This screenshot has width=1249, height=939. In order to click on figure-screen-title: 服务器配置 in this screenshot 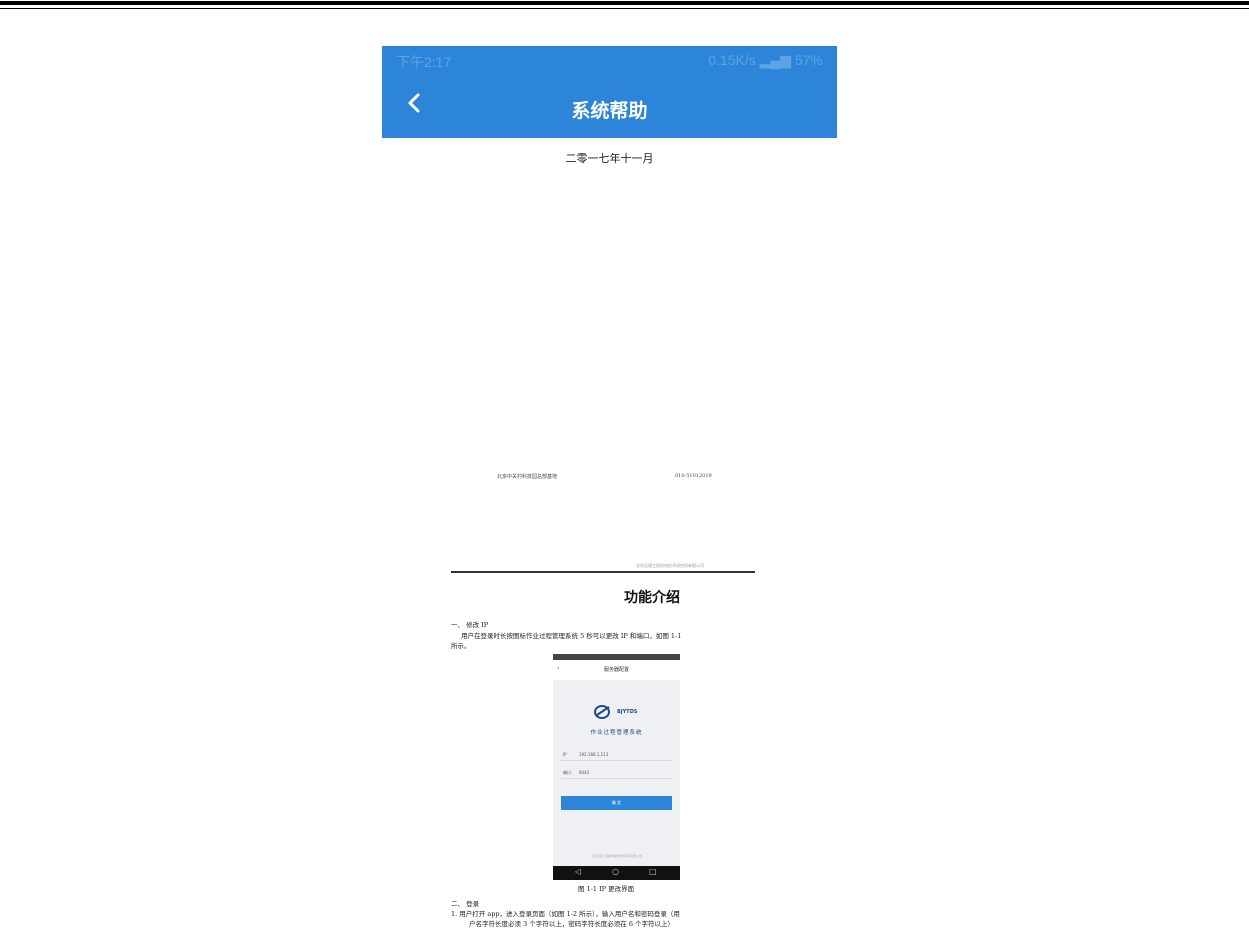, I will do `click(616, 670)`.